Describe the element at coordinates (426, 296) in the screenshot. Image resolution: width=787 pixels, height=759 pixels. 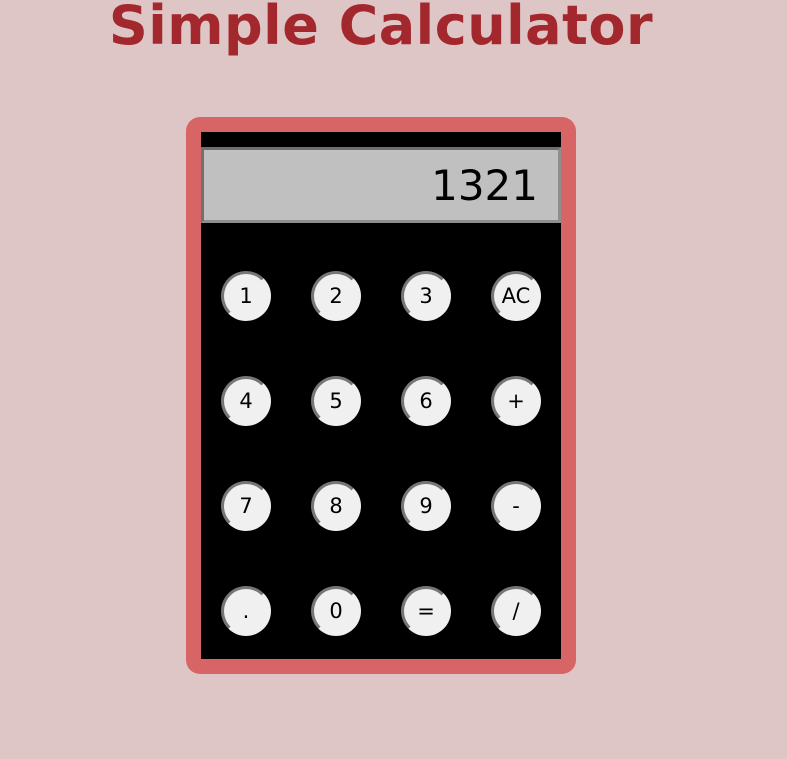
I see `key-3: 3` at that location.